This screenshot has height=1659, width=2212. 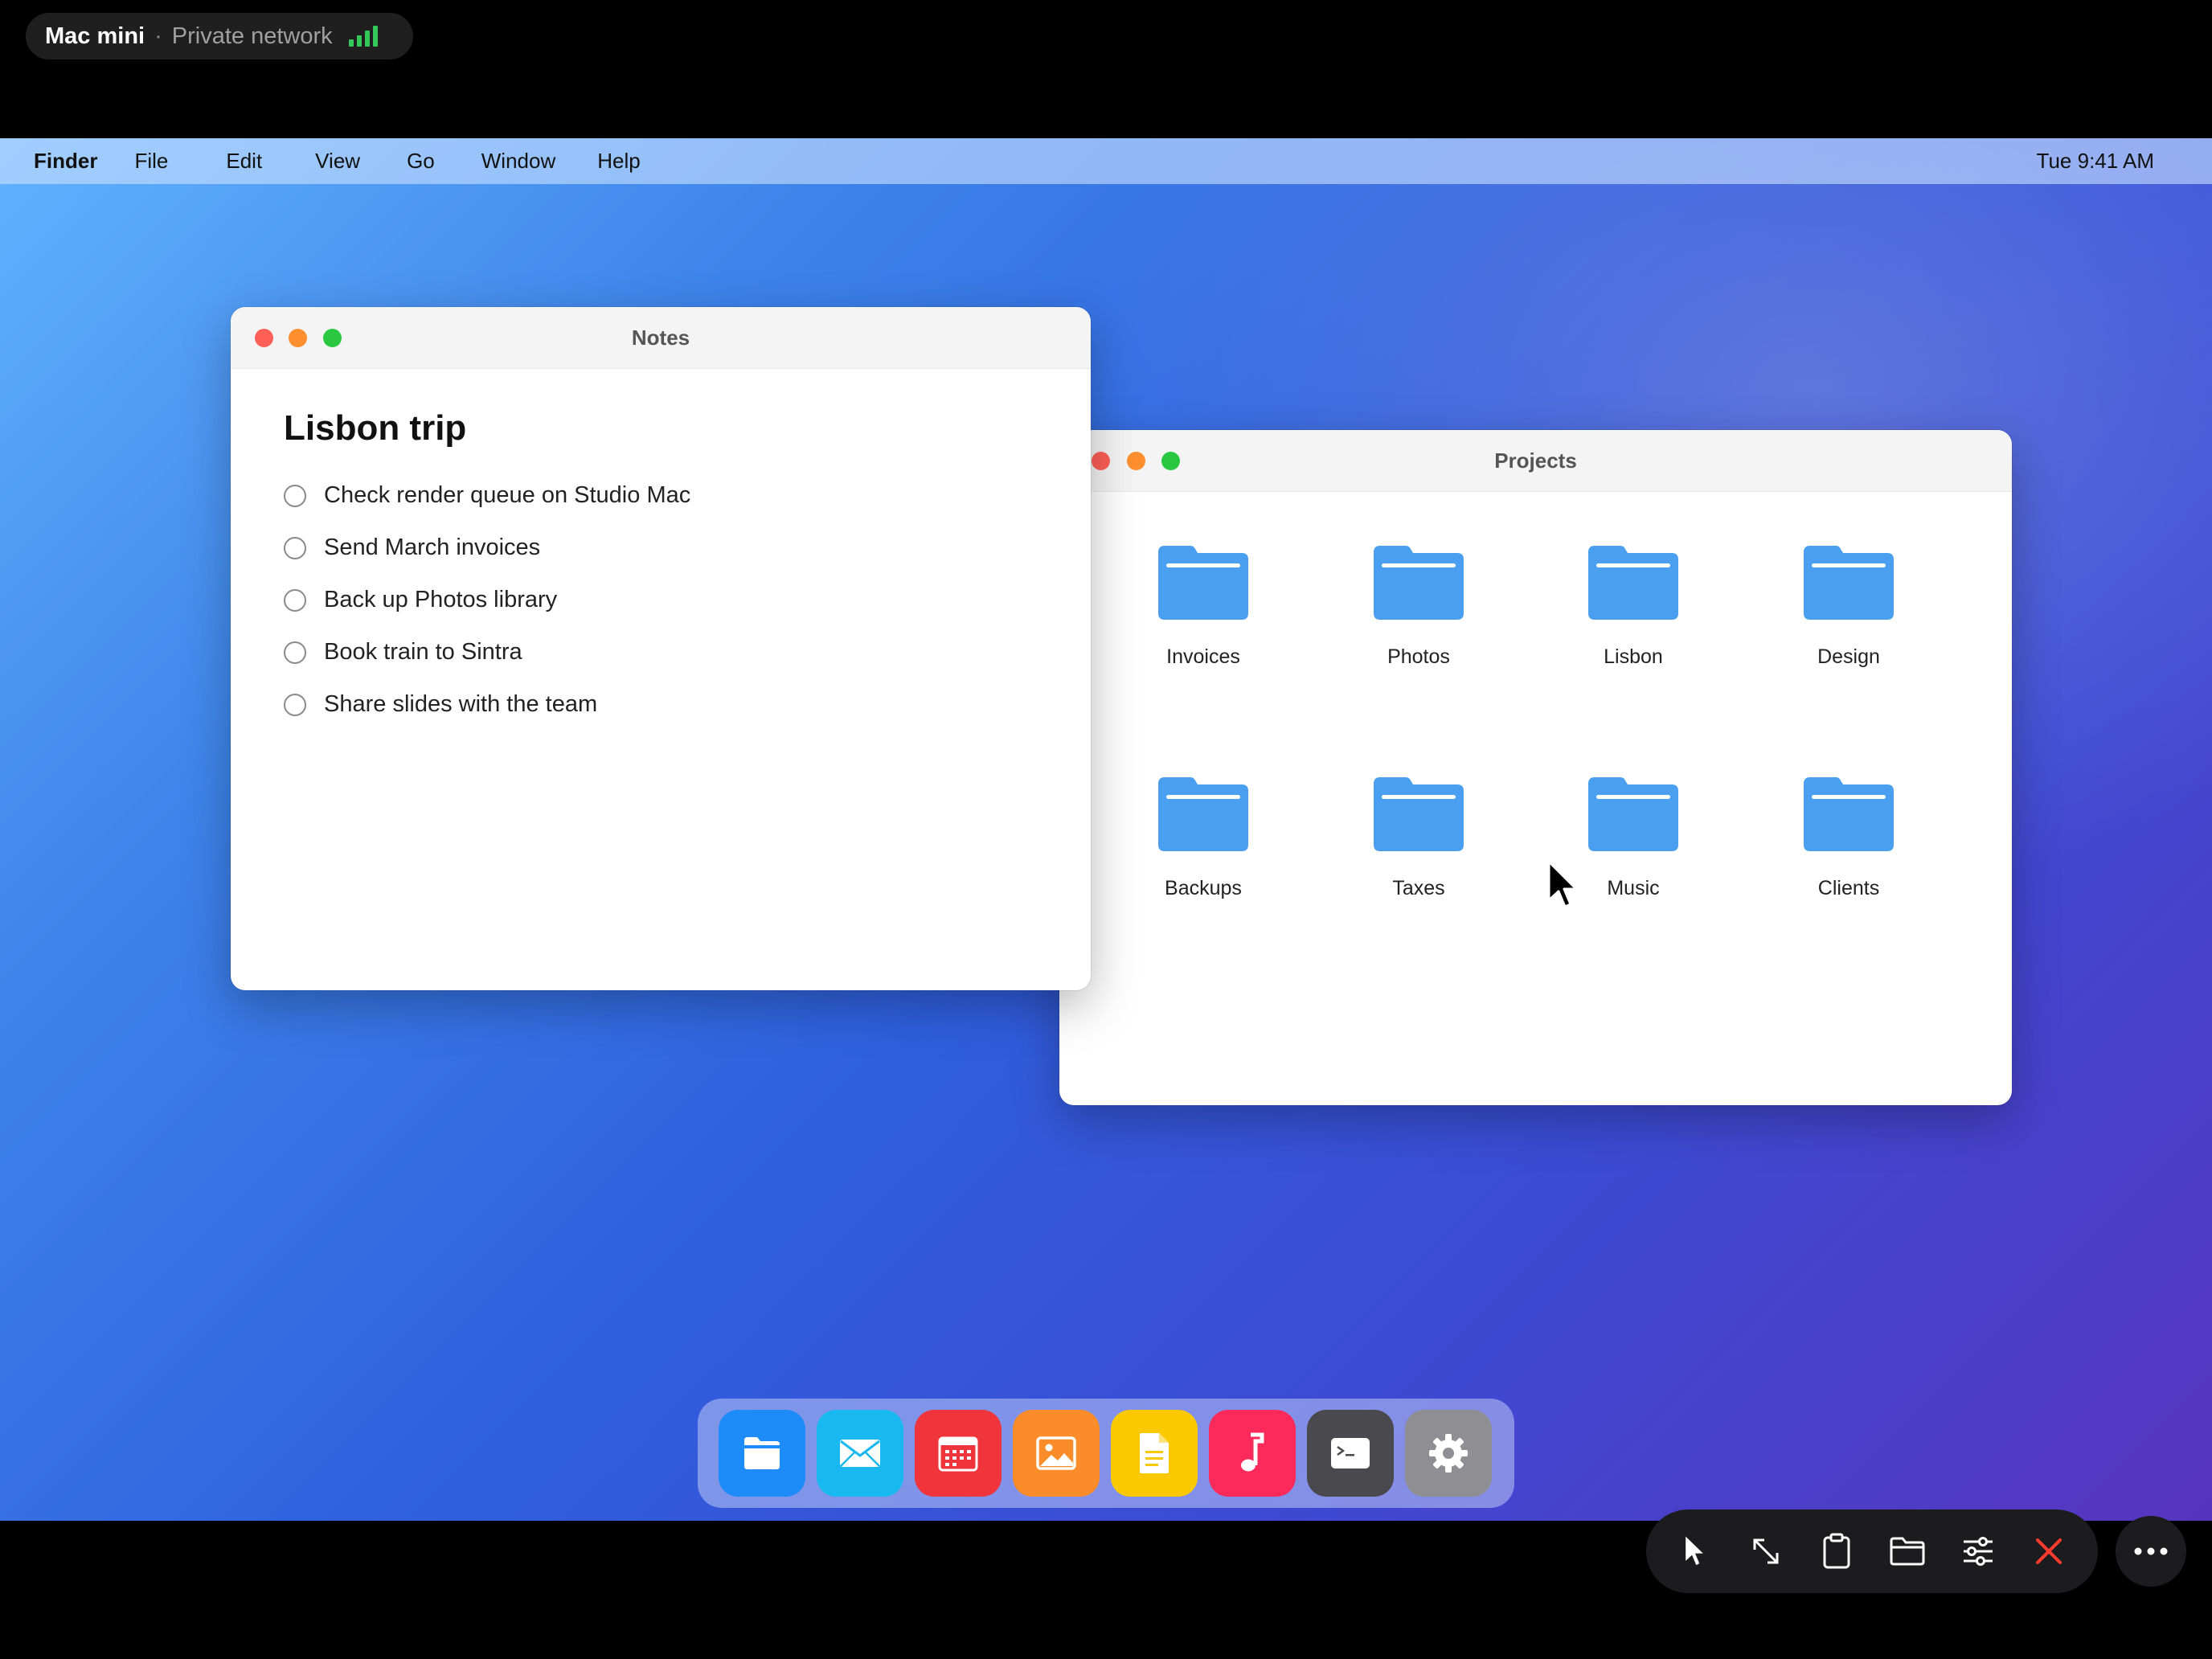 What do you see at coordinates (1203, 856) in the screenshot?
I see `folder-item: Backups` at bounding box center [1203, 856].